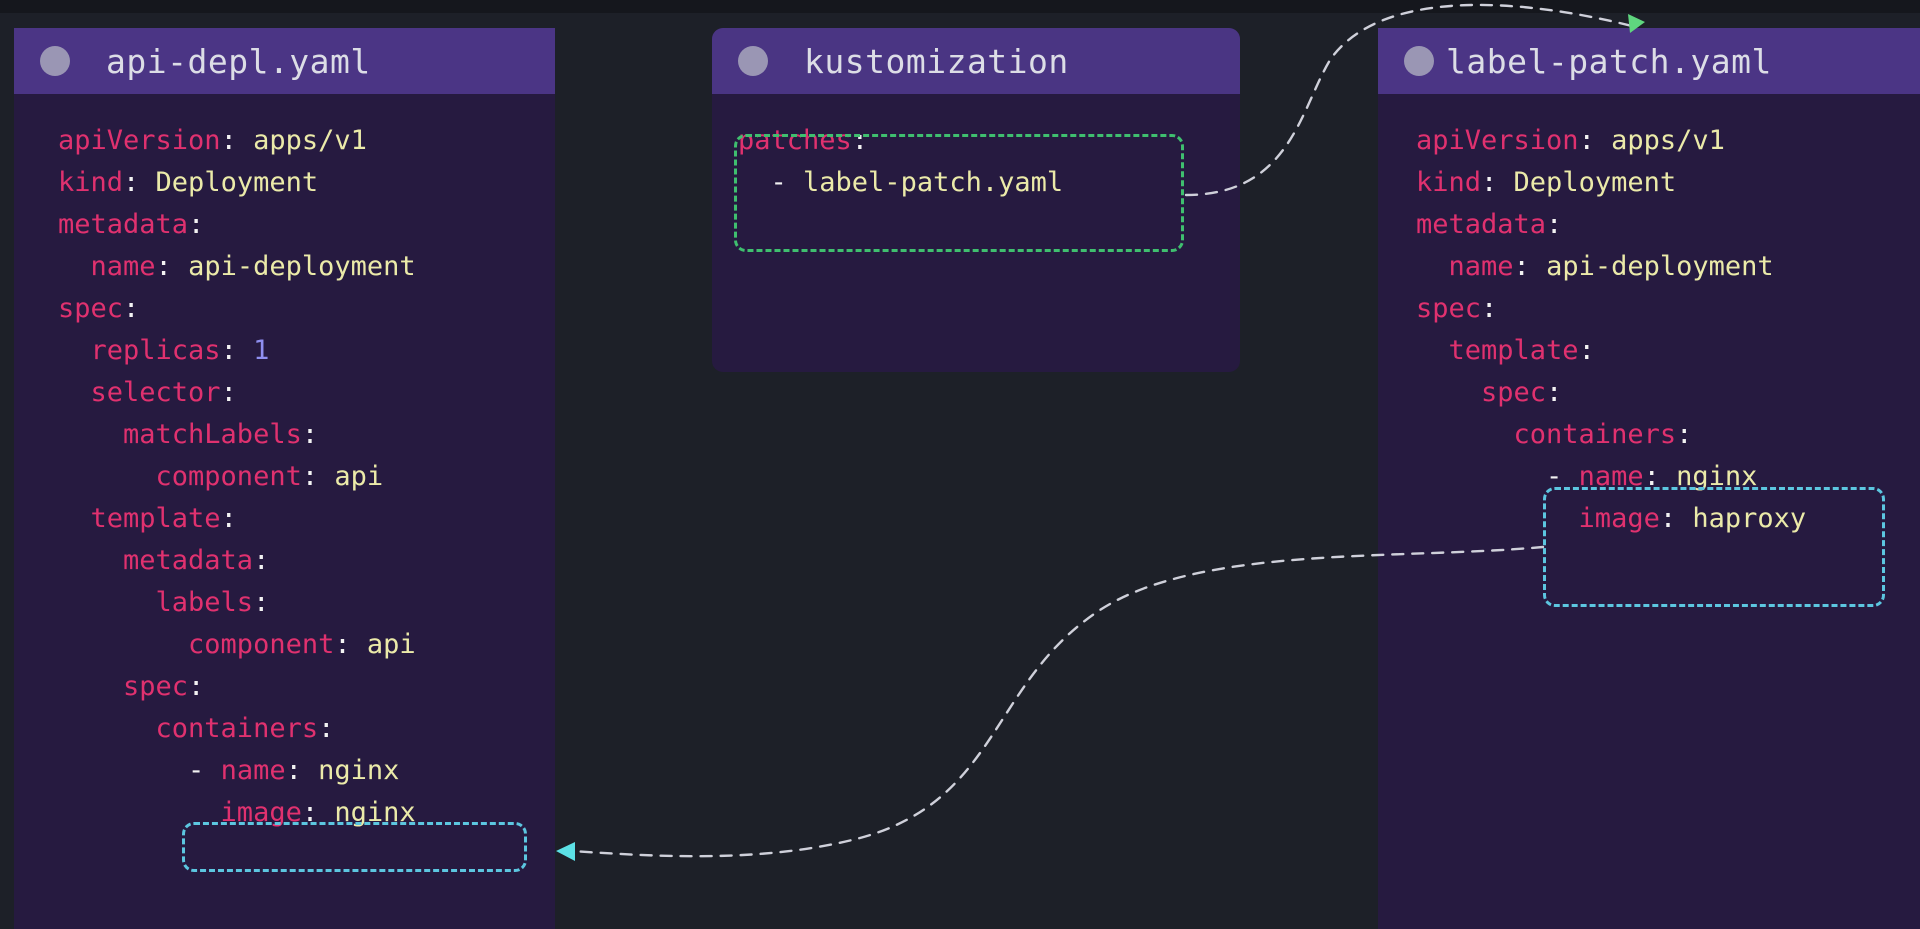 The height and width of the screenshot is (929, 1920). What do you see at coordinates (180, 434) in the screenshot?
I see `code-token: matchLabels` at bounding box center [180, 434].